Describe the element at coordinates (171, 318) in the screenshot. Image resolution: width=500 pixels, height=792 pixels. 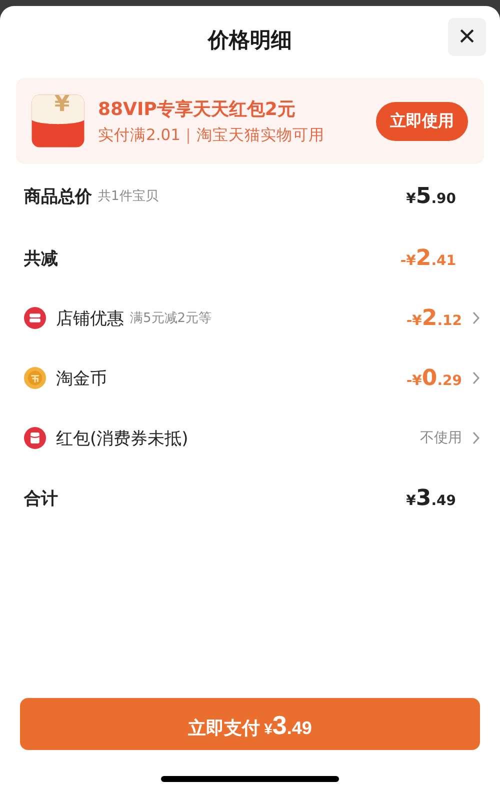
I see `row-note: 满5元减2元等` at that location.